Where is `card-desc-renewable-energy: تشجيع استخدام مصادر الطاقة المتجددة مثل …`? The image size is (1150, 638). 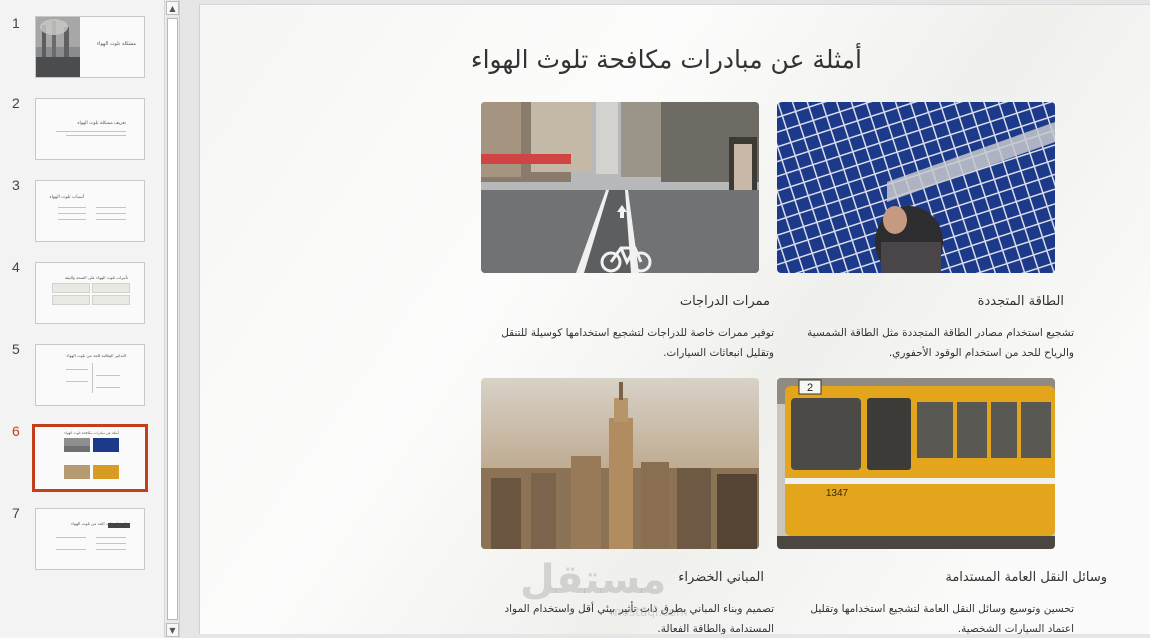
card-desc-renewable-energy: تشجيع استخدام مصادر الطاقة المتجددة مثل … is located at coordinates (931, 343).